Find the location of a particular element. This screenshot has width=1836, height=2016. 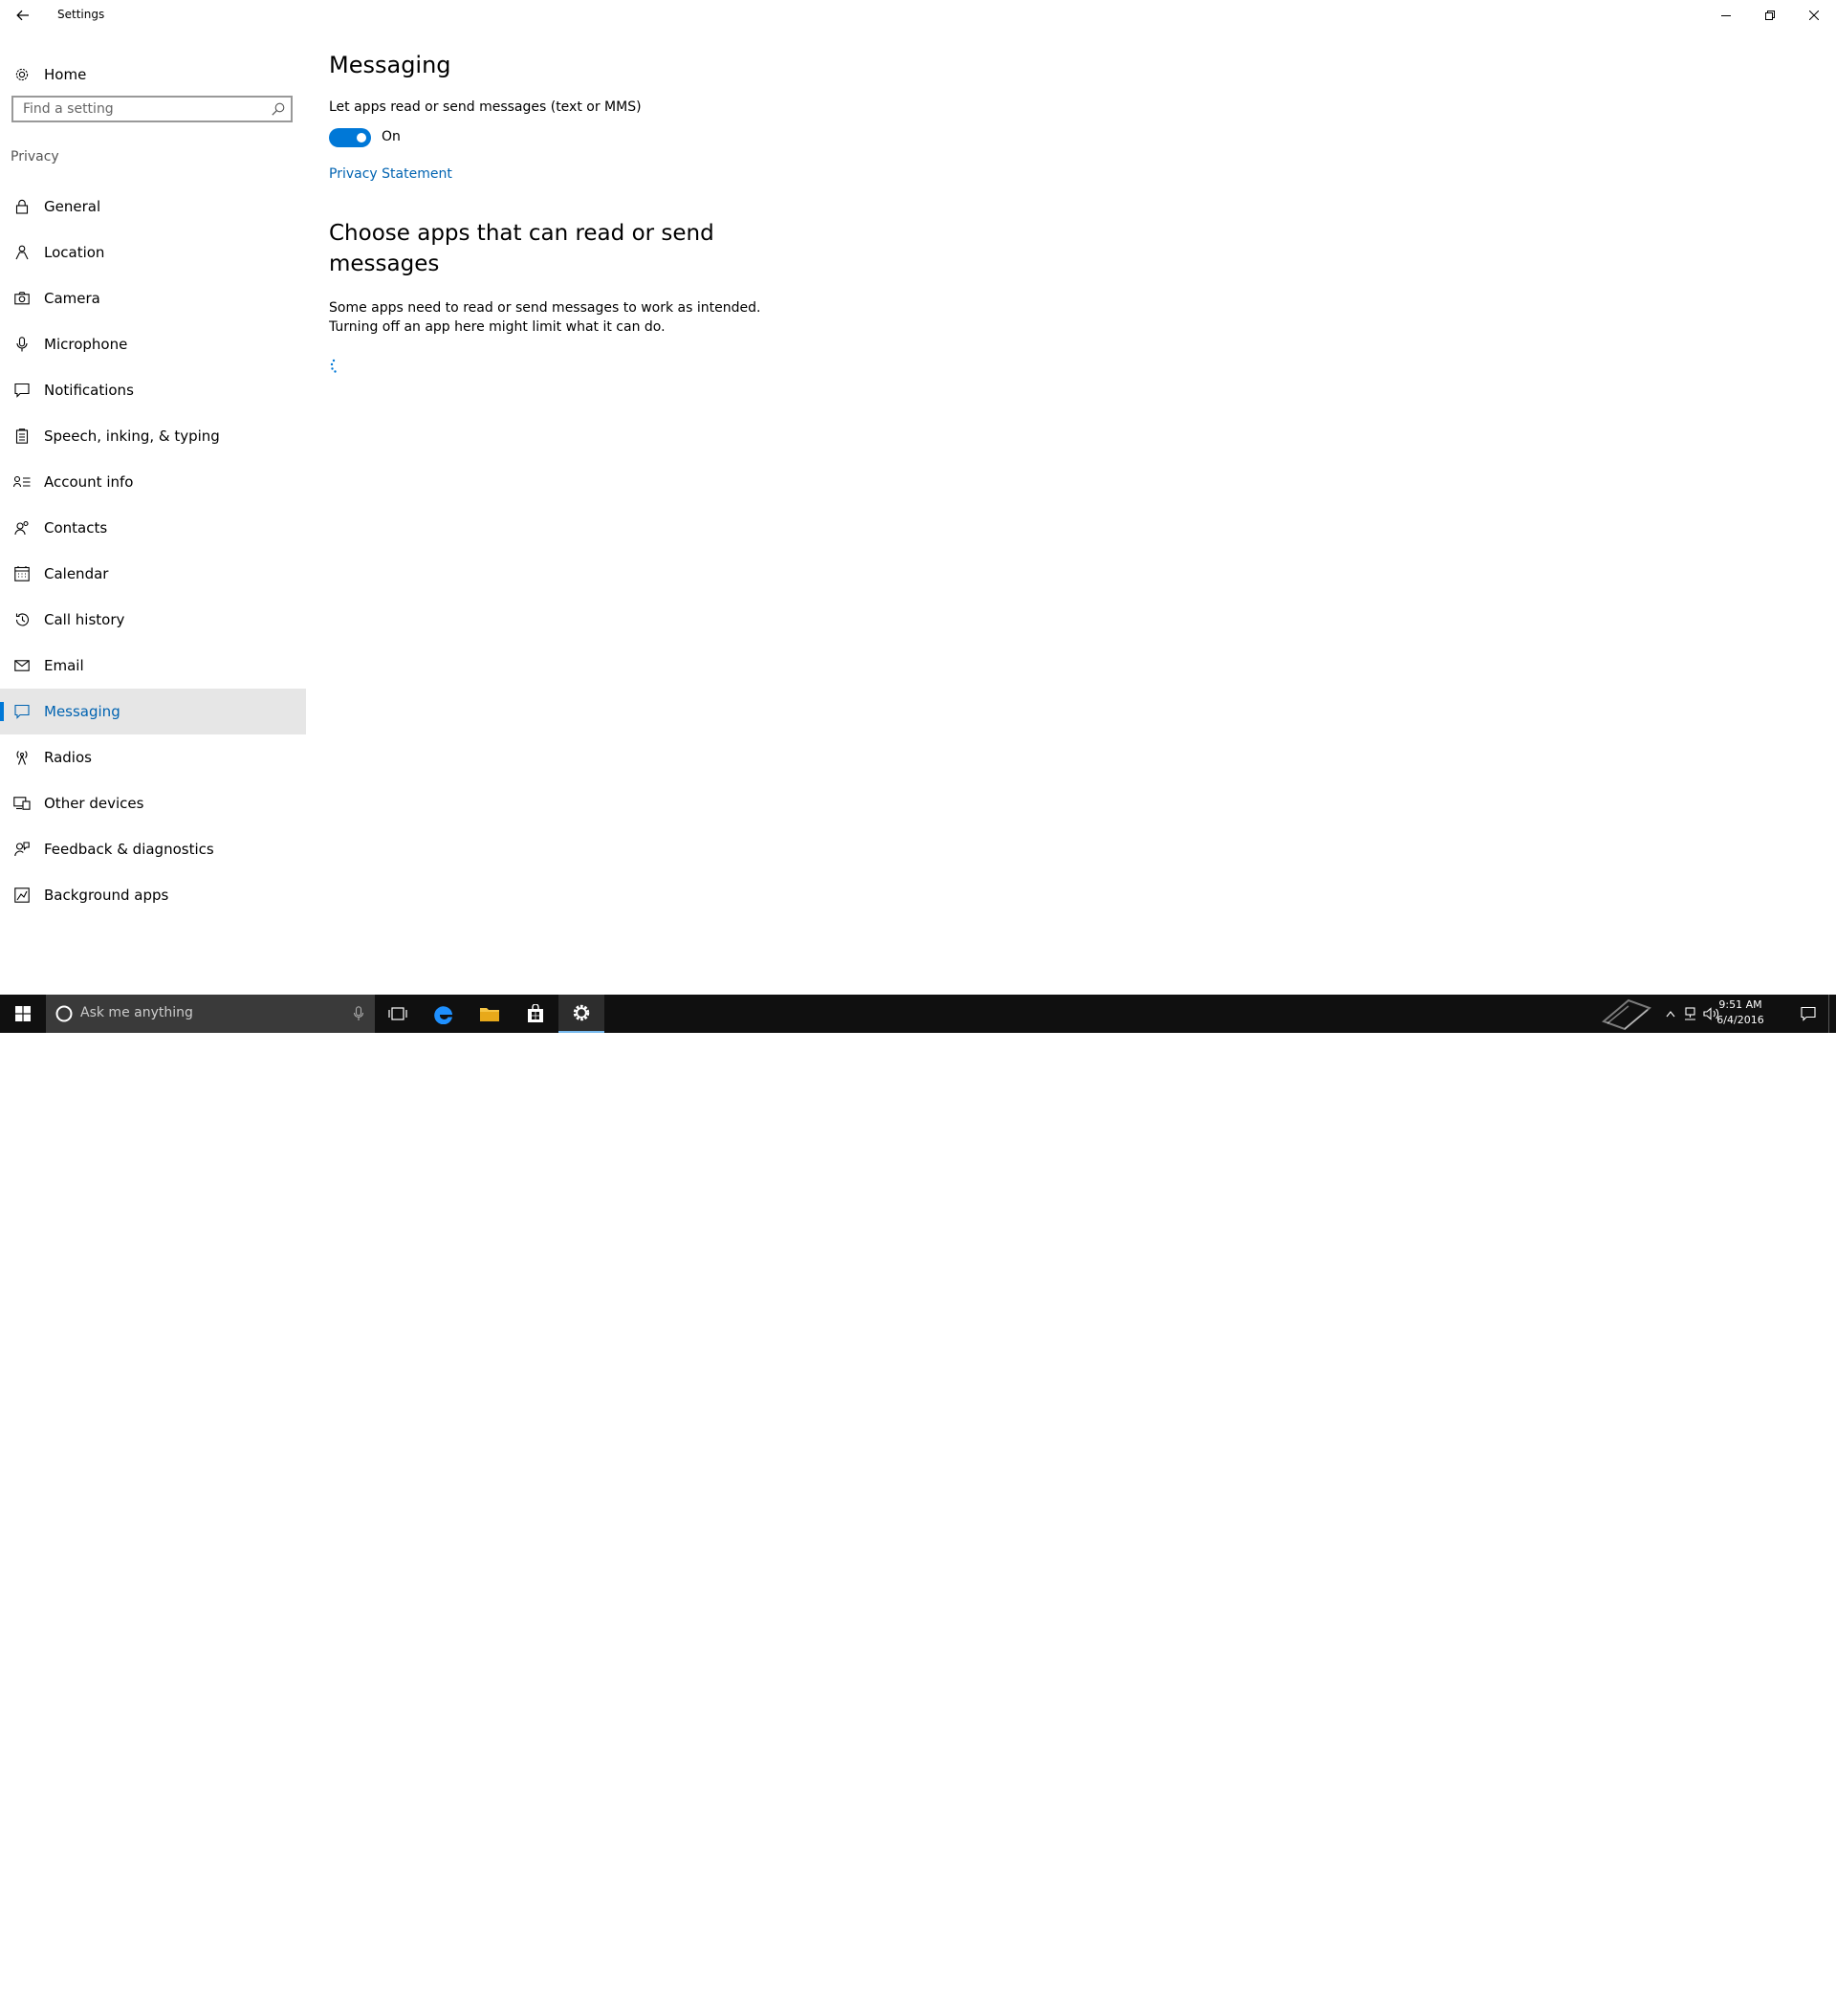

sidebar-item-label: General is located at coordinates (72, 206).